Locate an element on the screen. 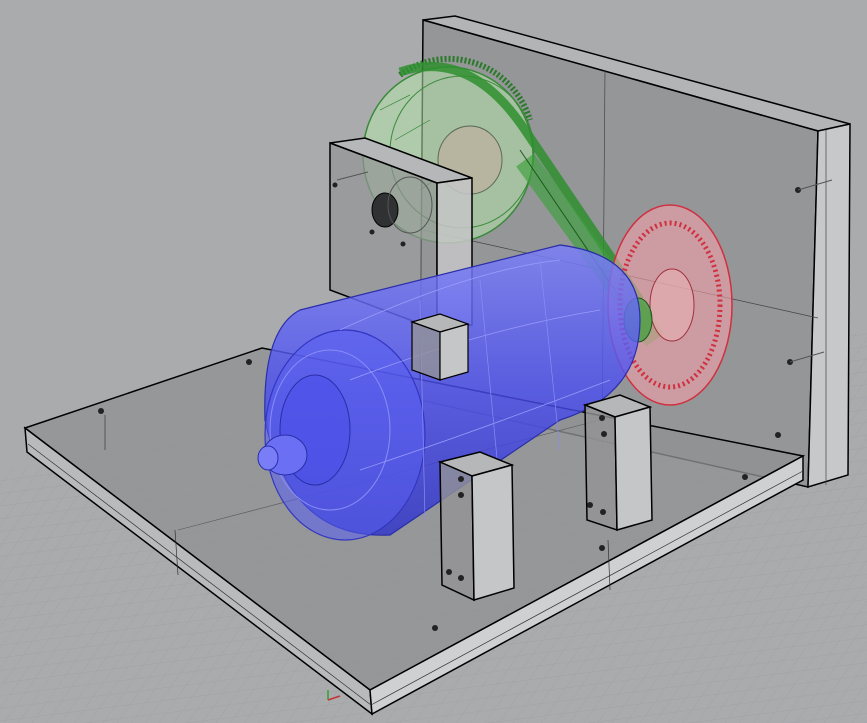 The height and width of the screenshot is (723, 867). motor-mount-front is located at coordinates (476, 526).